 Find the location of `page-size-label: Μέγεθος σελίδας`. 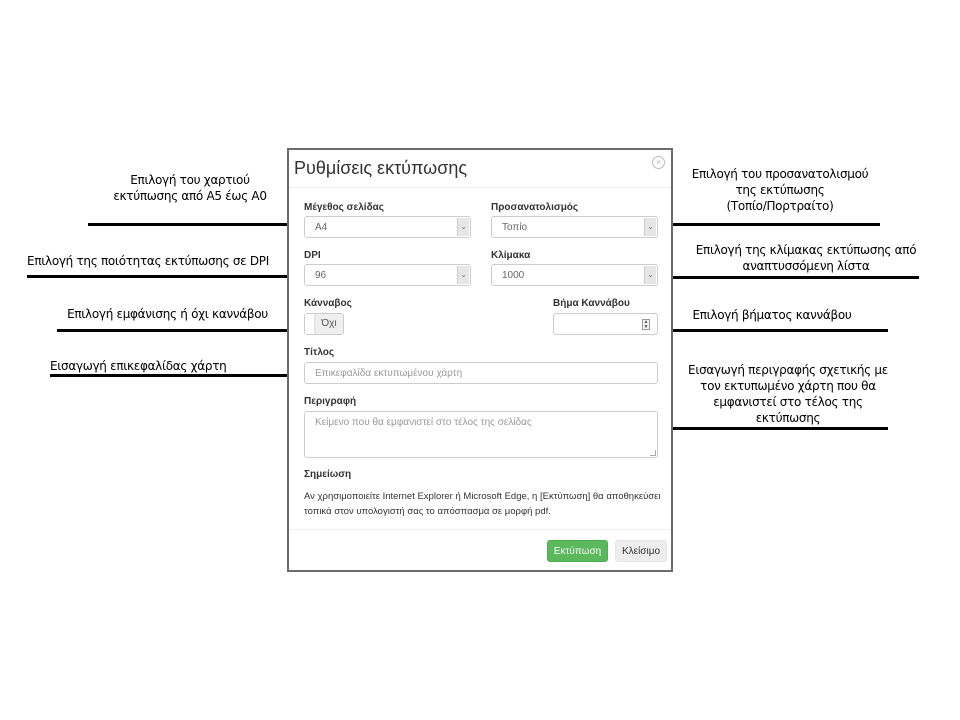

page-size-label: Μέγεθος σελίδας is located at coordinates (344, 207).